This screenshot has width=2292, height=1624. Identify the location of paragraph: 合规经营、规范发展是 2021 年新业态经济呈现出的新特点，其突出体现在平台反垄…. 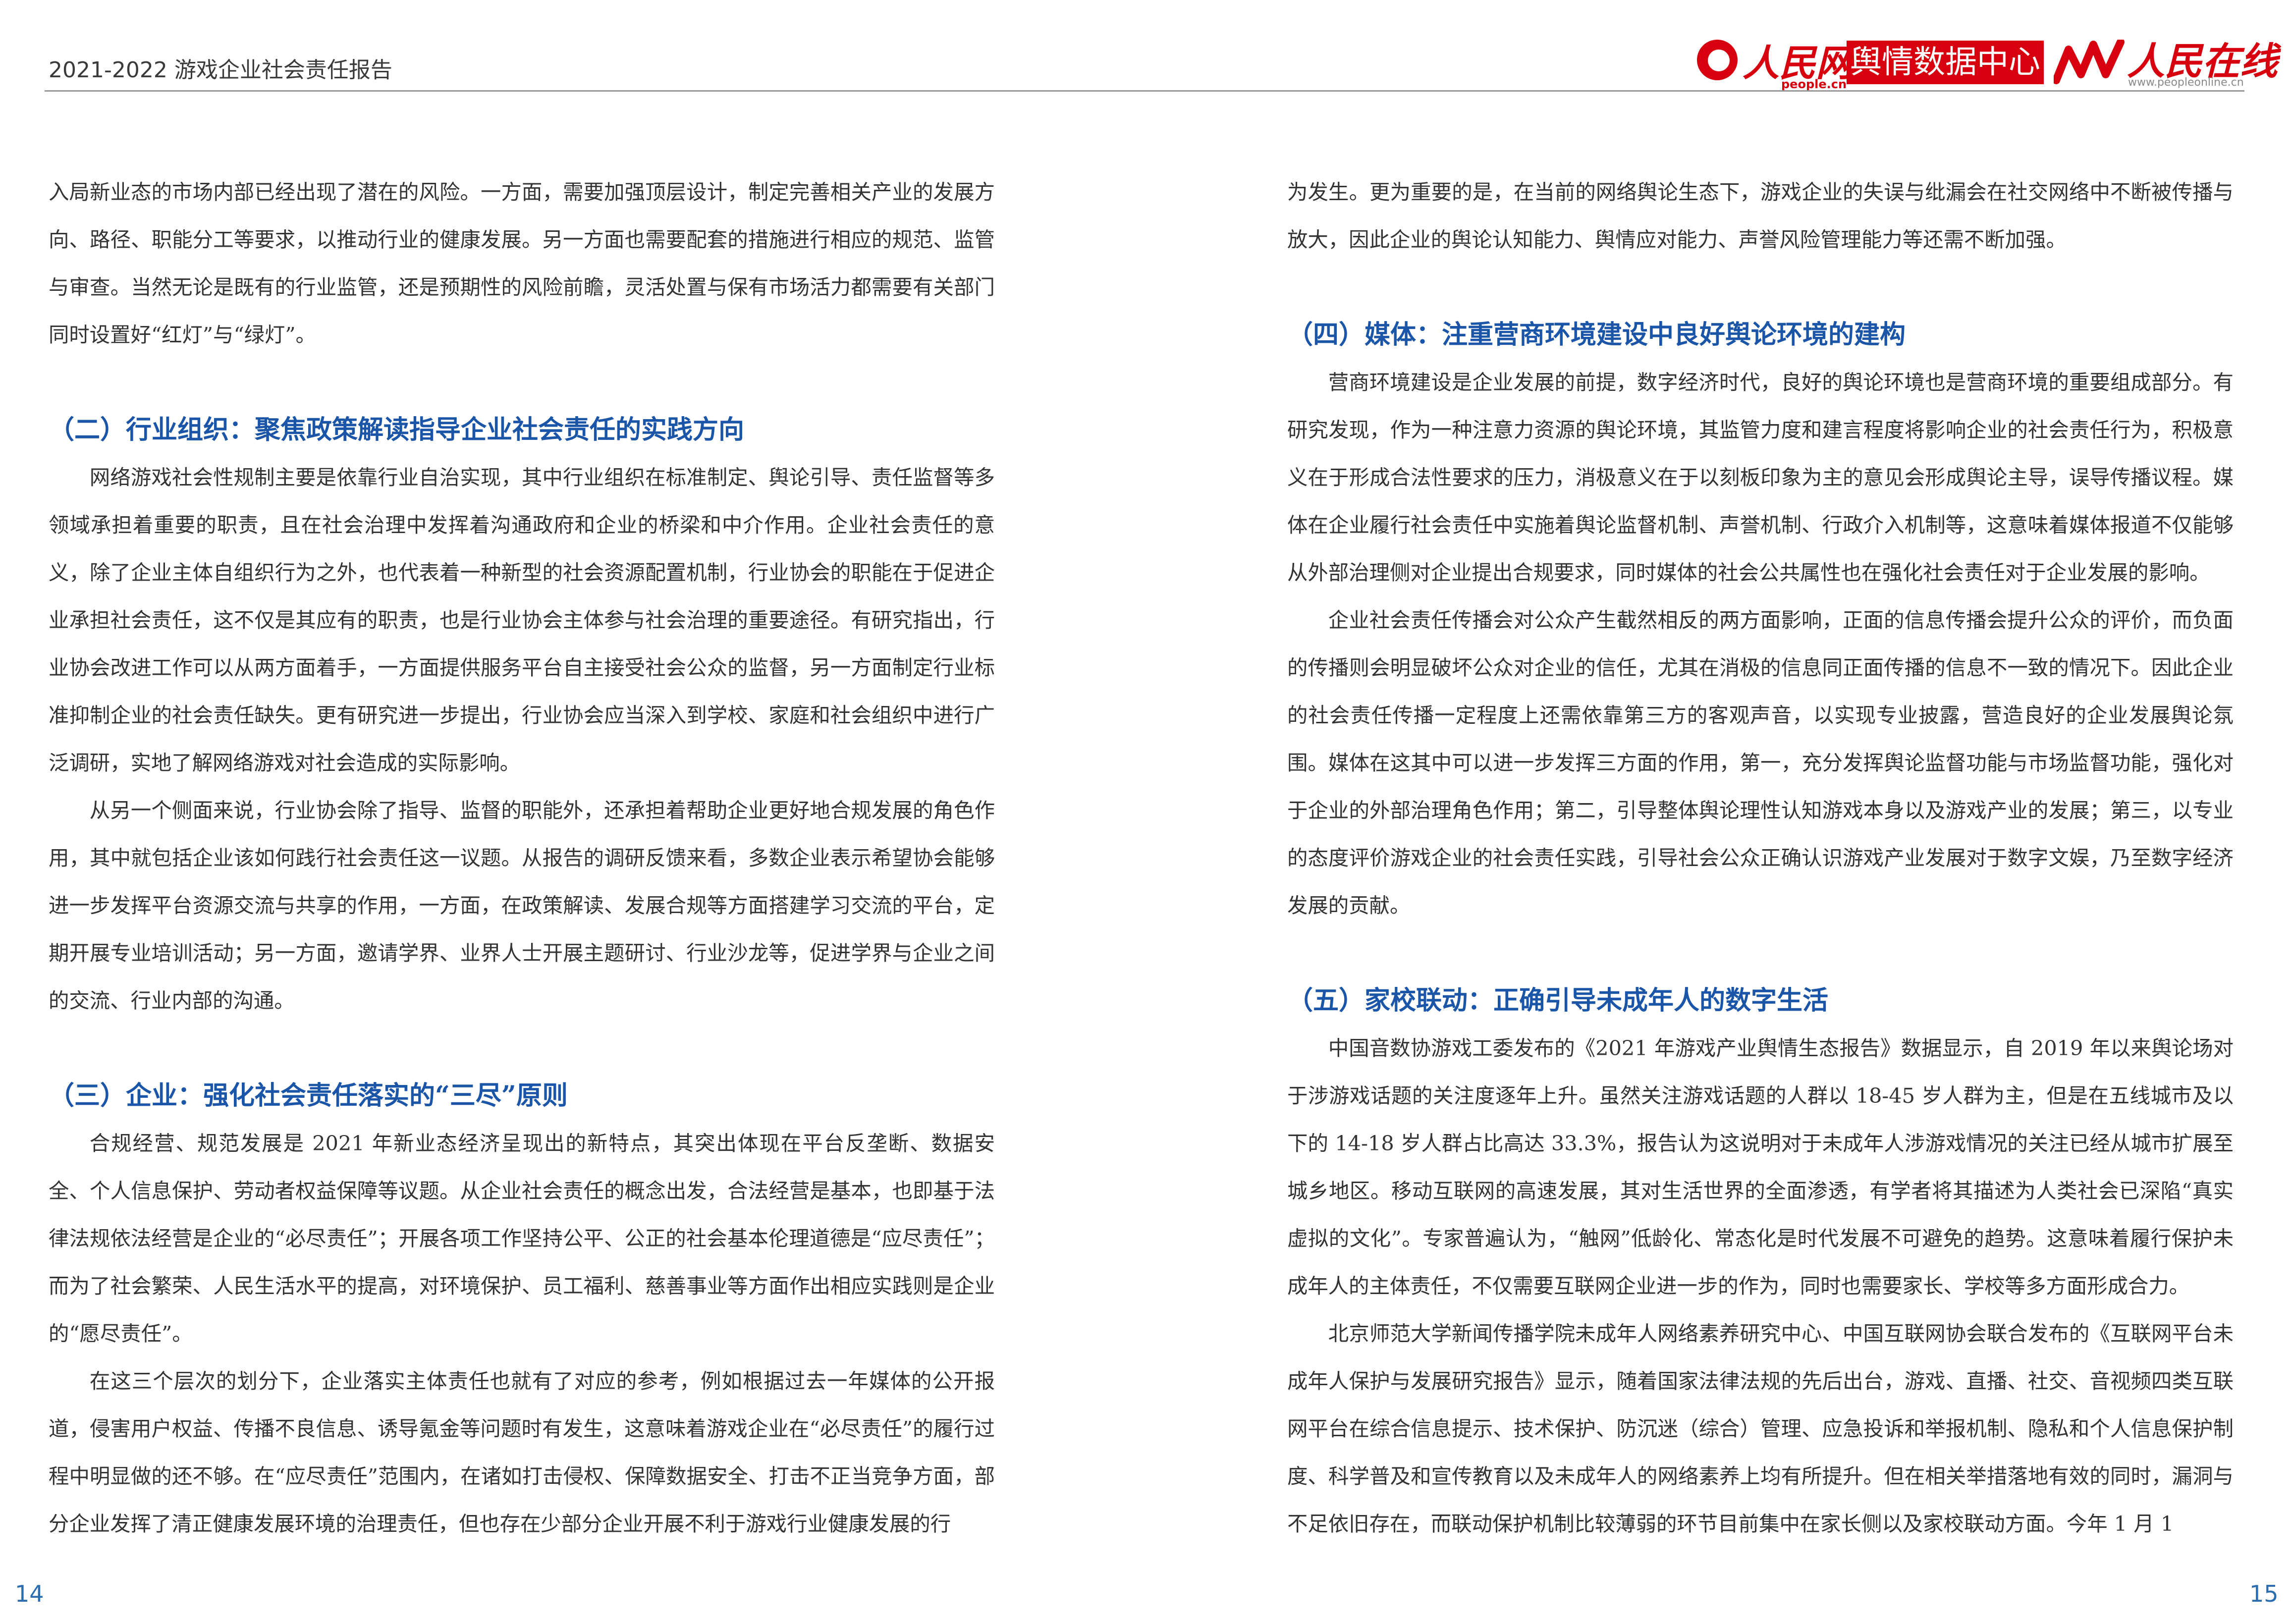
(522, 1239).